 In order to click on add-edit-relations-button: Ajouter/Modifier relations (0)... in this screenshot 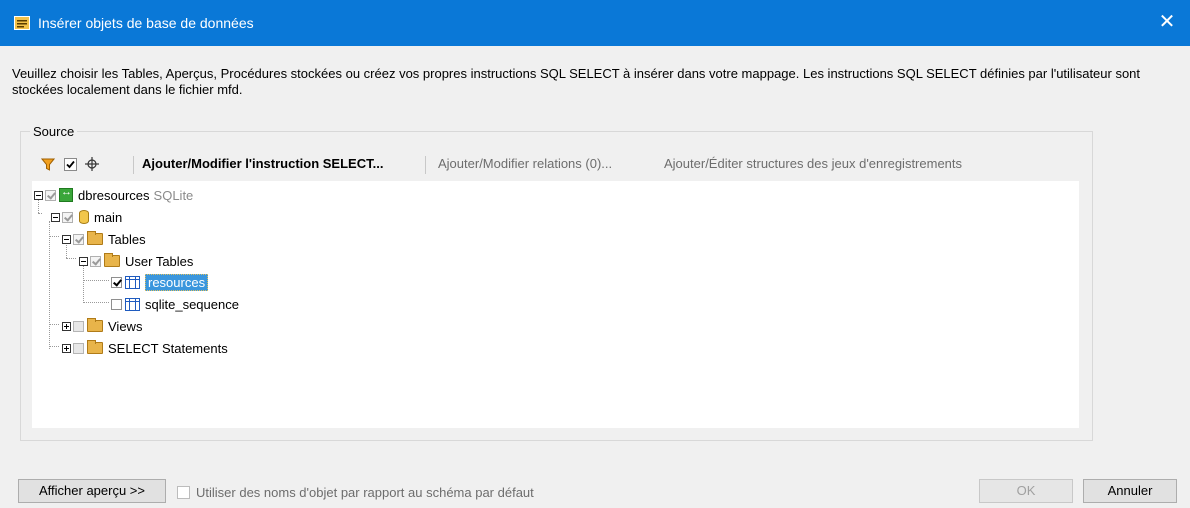, I will do `click(525, 163)`.